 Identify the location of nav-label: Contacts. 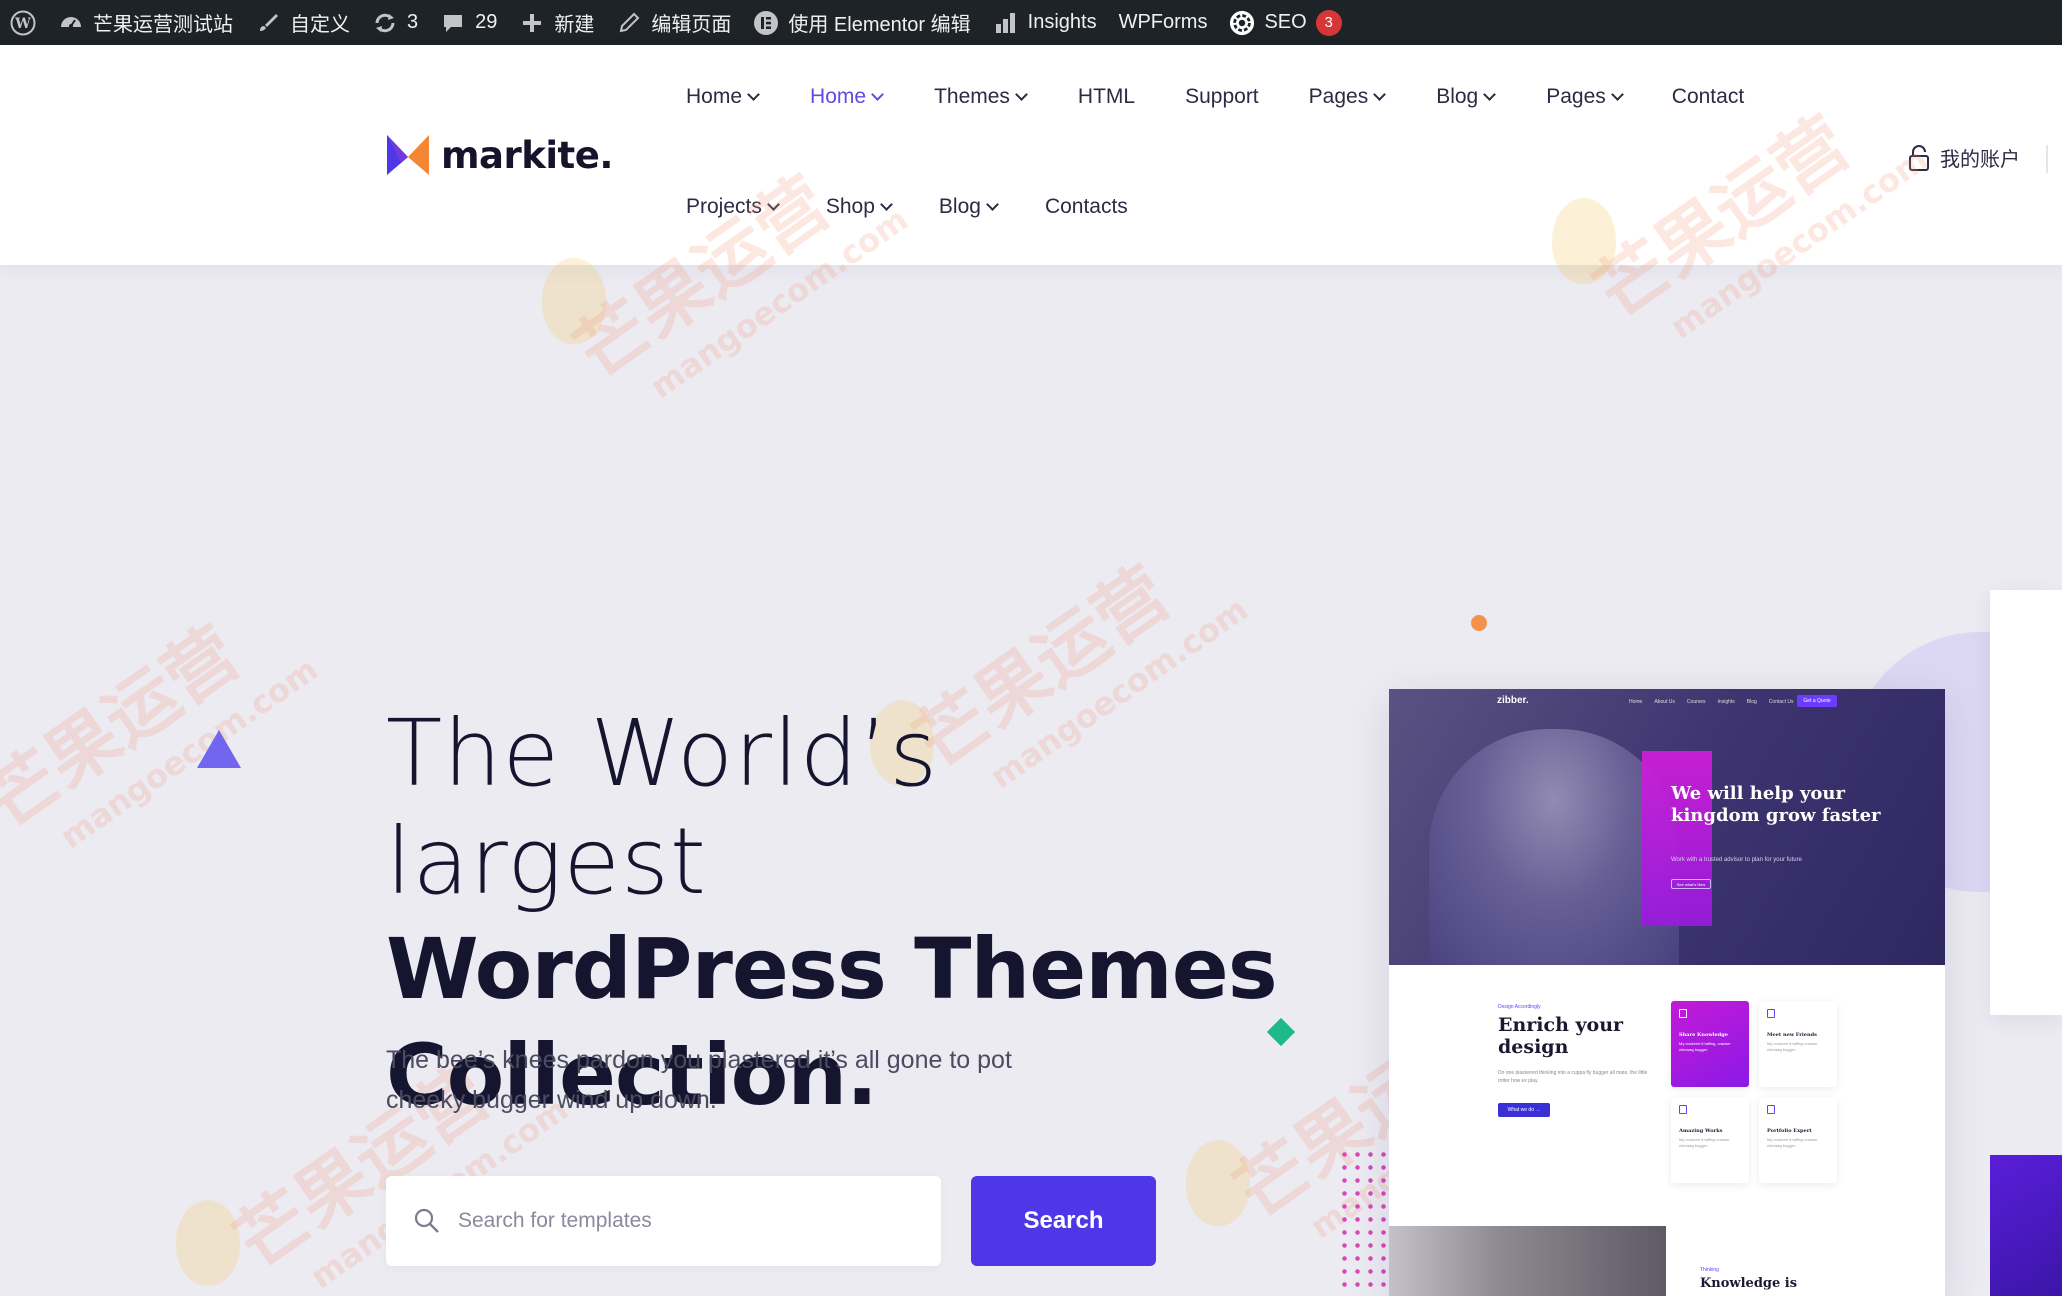
(1086, 206).